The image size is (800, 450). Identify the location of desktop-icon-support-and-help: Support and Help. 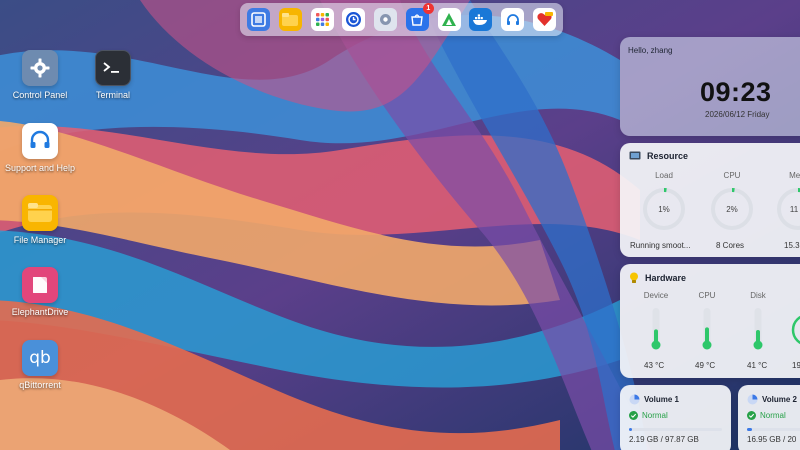
(42, 148).